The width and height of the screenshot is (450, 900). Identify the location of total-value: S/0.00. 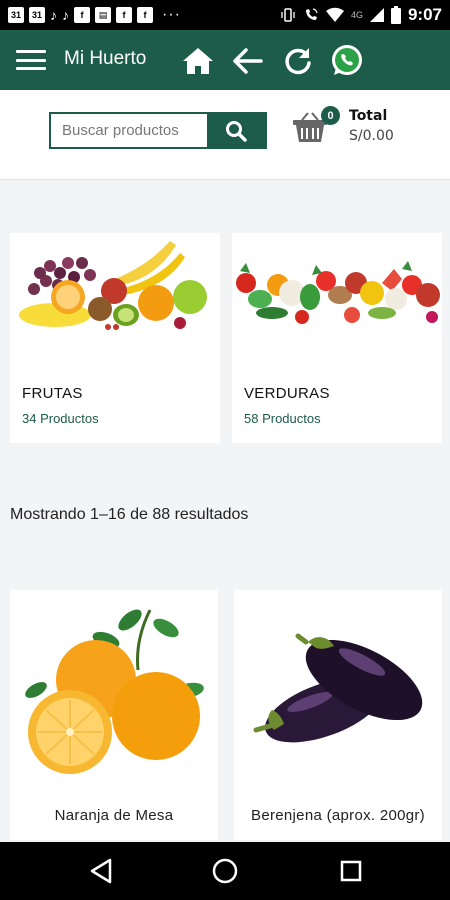
(371, 136).